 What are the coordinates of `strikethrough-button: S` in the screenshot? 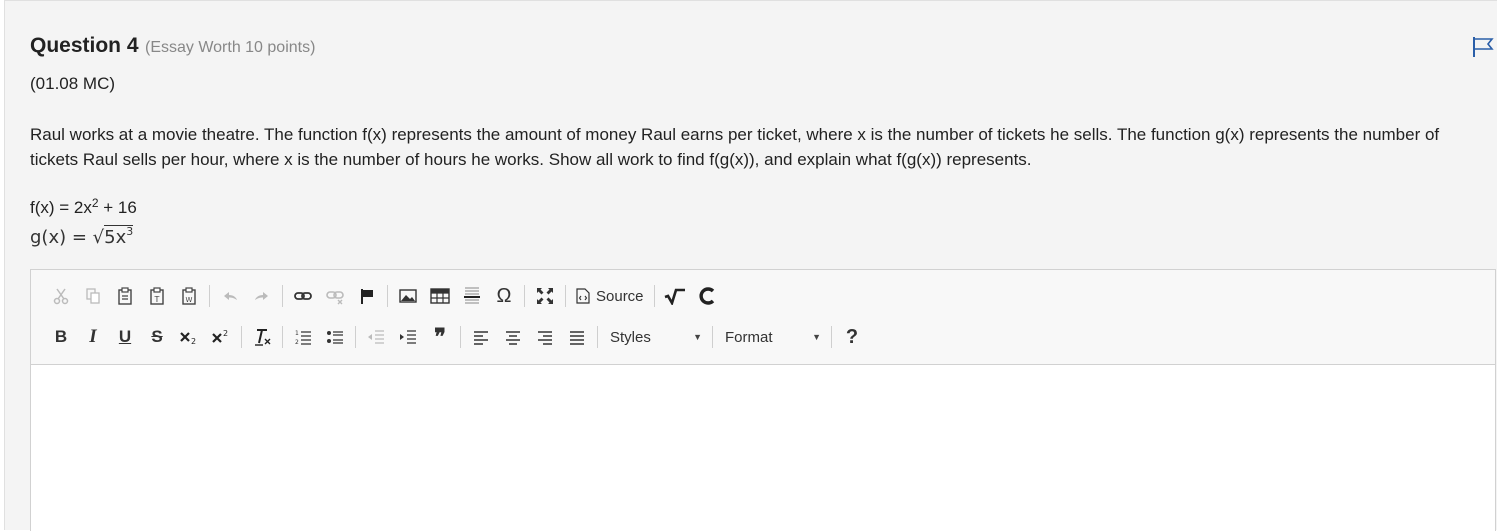 It's located at (157, 337).